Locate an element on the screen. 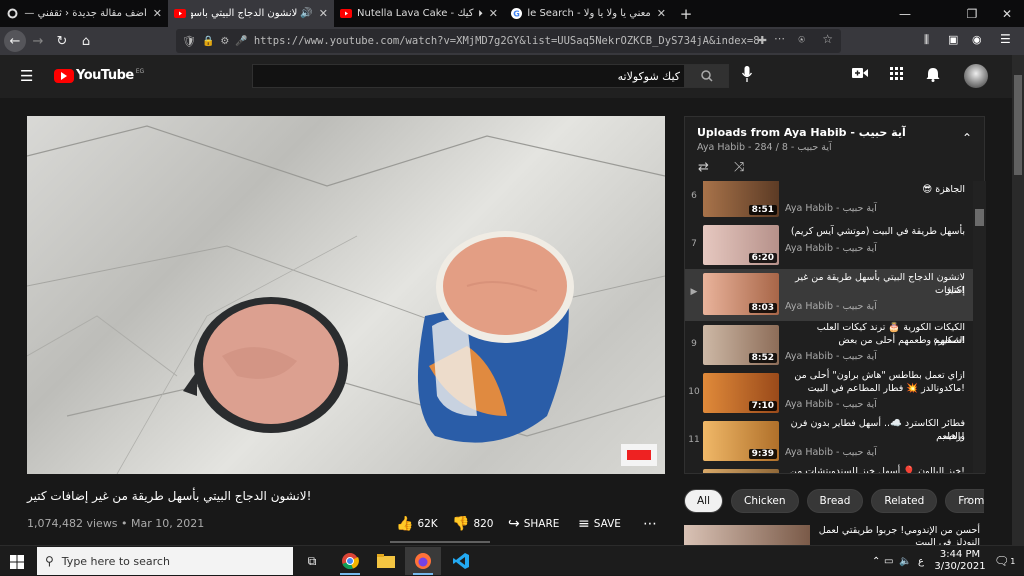 The image size is (1024, 576). shield-icon: 🛡 is located at coordinates (189, 41).